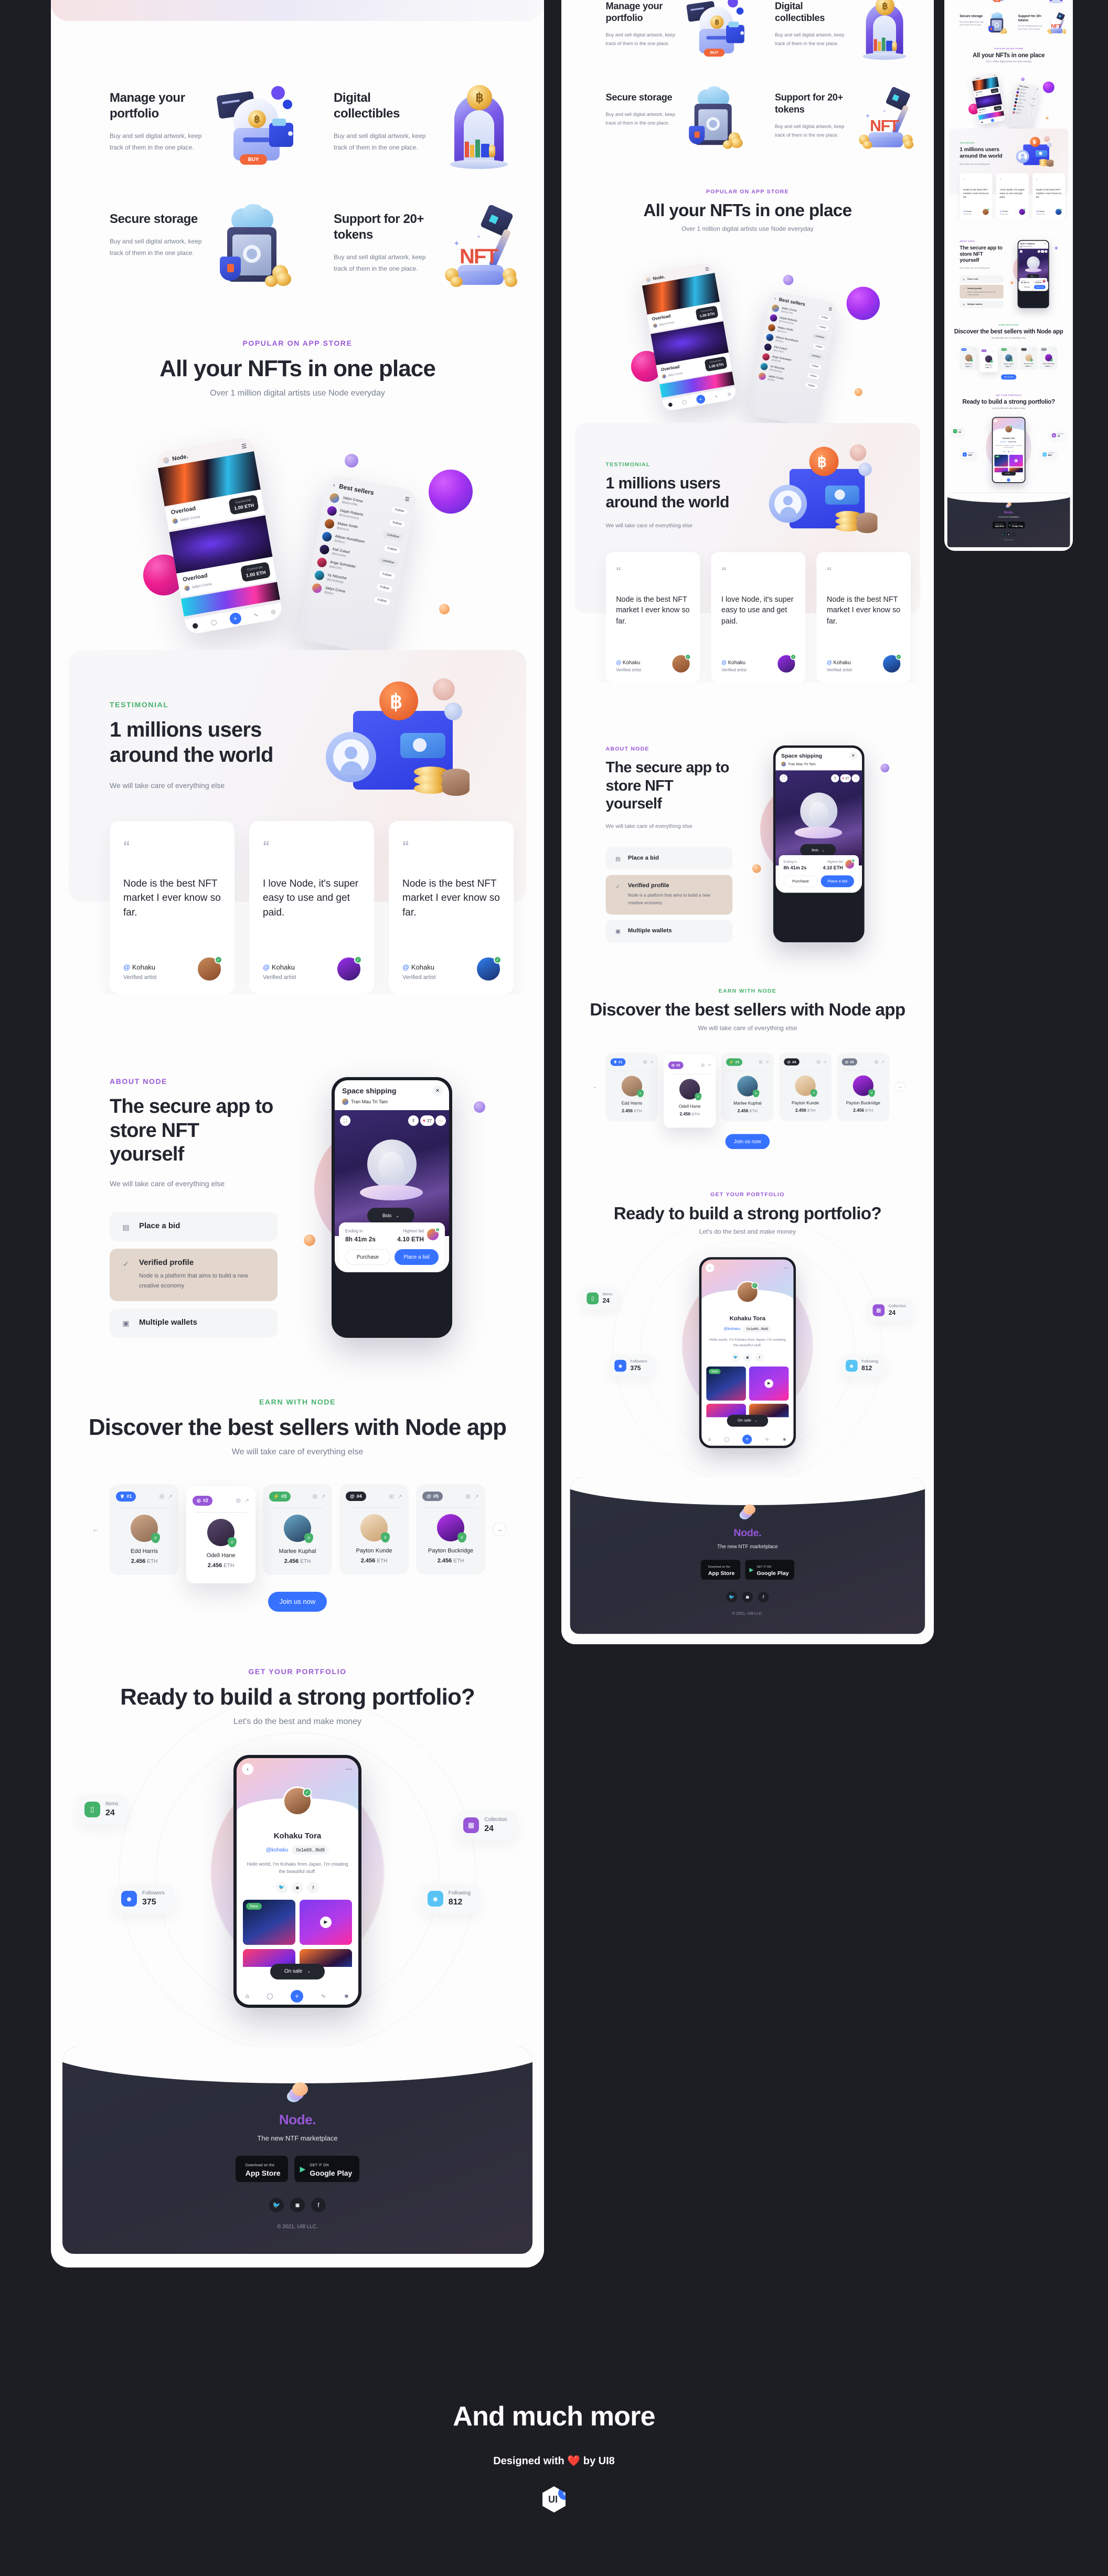  I want to click on portfolio-phone: ‹ ⋯ ✓ Kohaku Tora @kohaku 0x1e69...f6d9, so click(747, 1353).